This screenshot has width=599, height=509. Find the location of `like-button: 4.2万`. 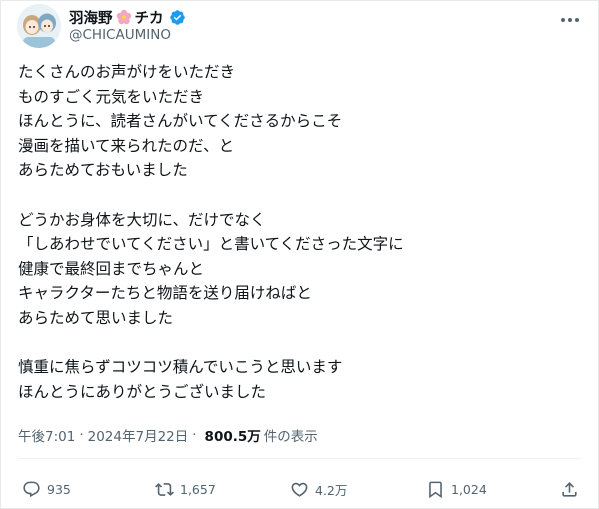

like-button: 4.2万 is located at coordinates (318, 489).